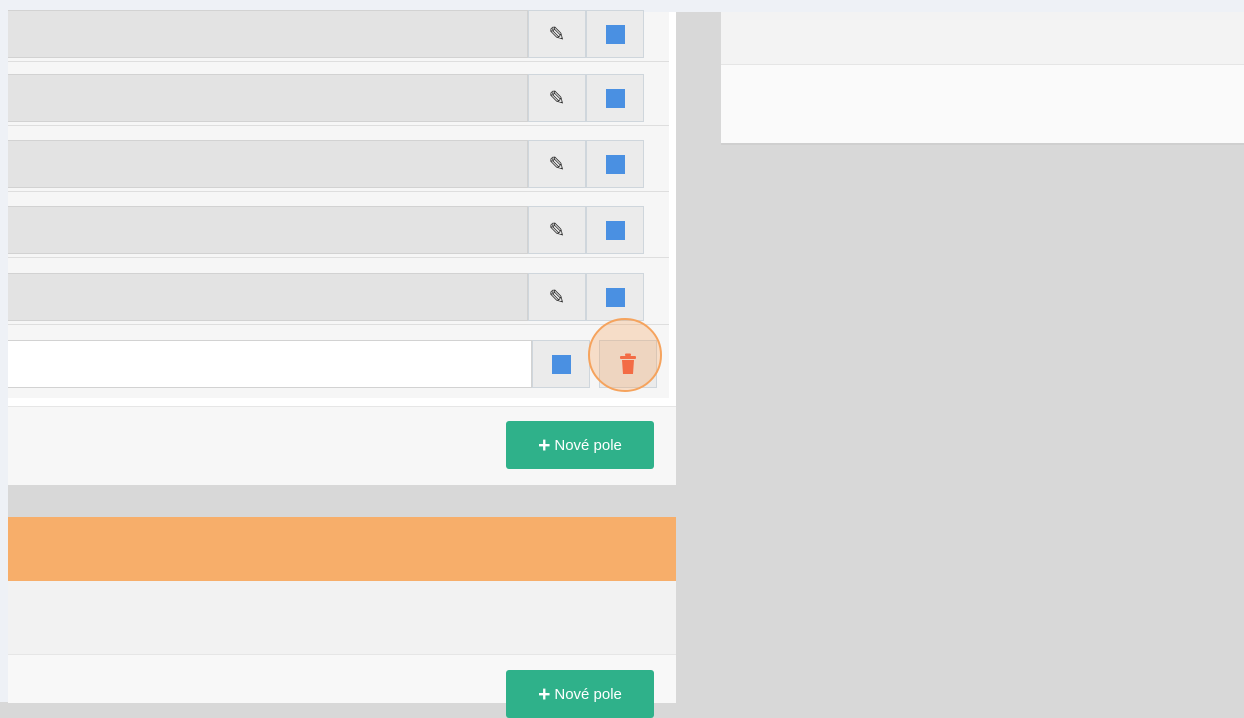  I want to click on delete-field-button, so click(628, 364).